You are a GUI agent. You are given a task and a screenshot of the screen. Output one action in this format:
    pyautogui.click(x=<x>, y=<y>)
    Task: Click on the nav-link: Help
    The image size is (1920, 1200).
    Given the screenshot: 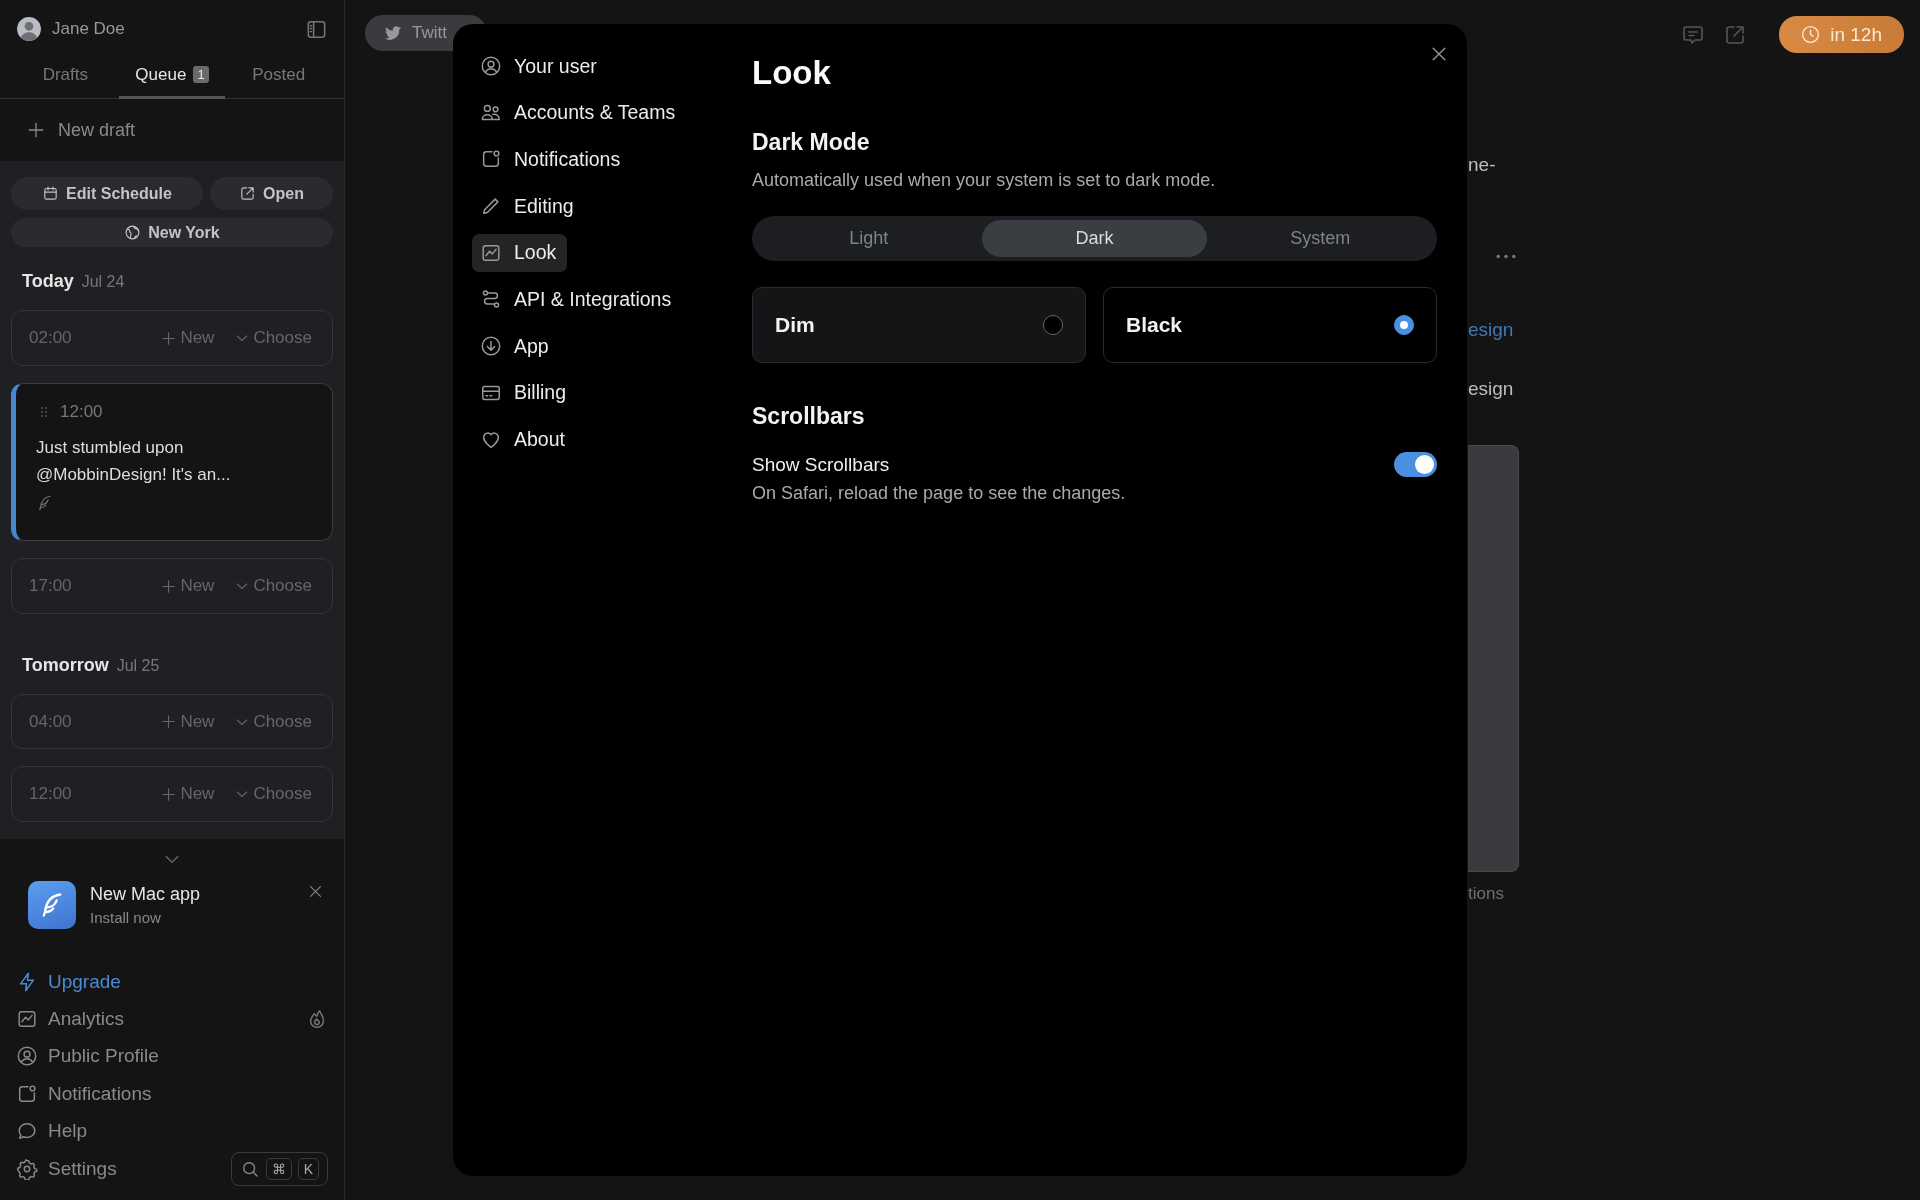 What is the action you would take?
    pyautogui.click(x=52, y=1131)
    